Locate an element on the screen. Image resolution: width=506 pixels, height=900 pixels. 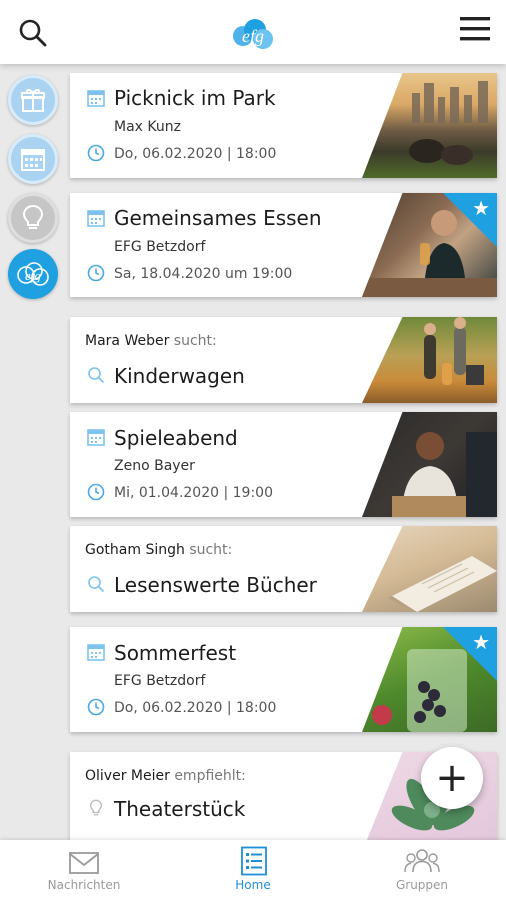
request-author: Gotham Singh sucht: is located at coordinates (158, 550).